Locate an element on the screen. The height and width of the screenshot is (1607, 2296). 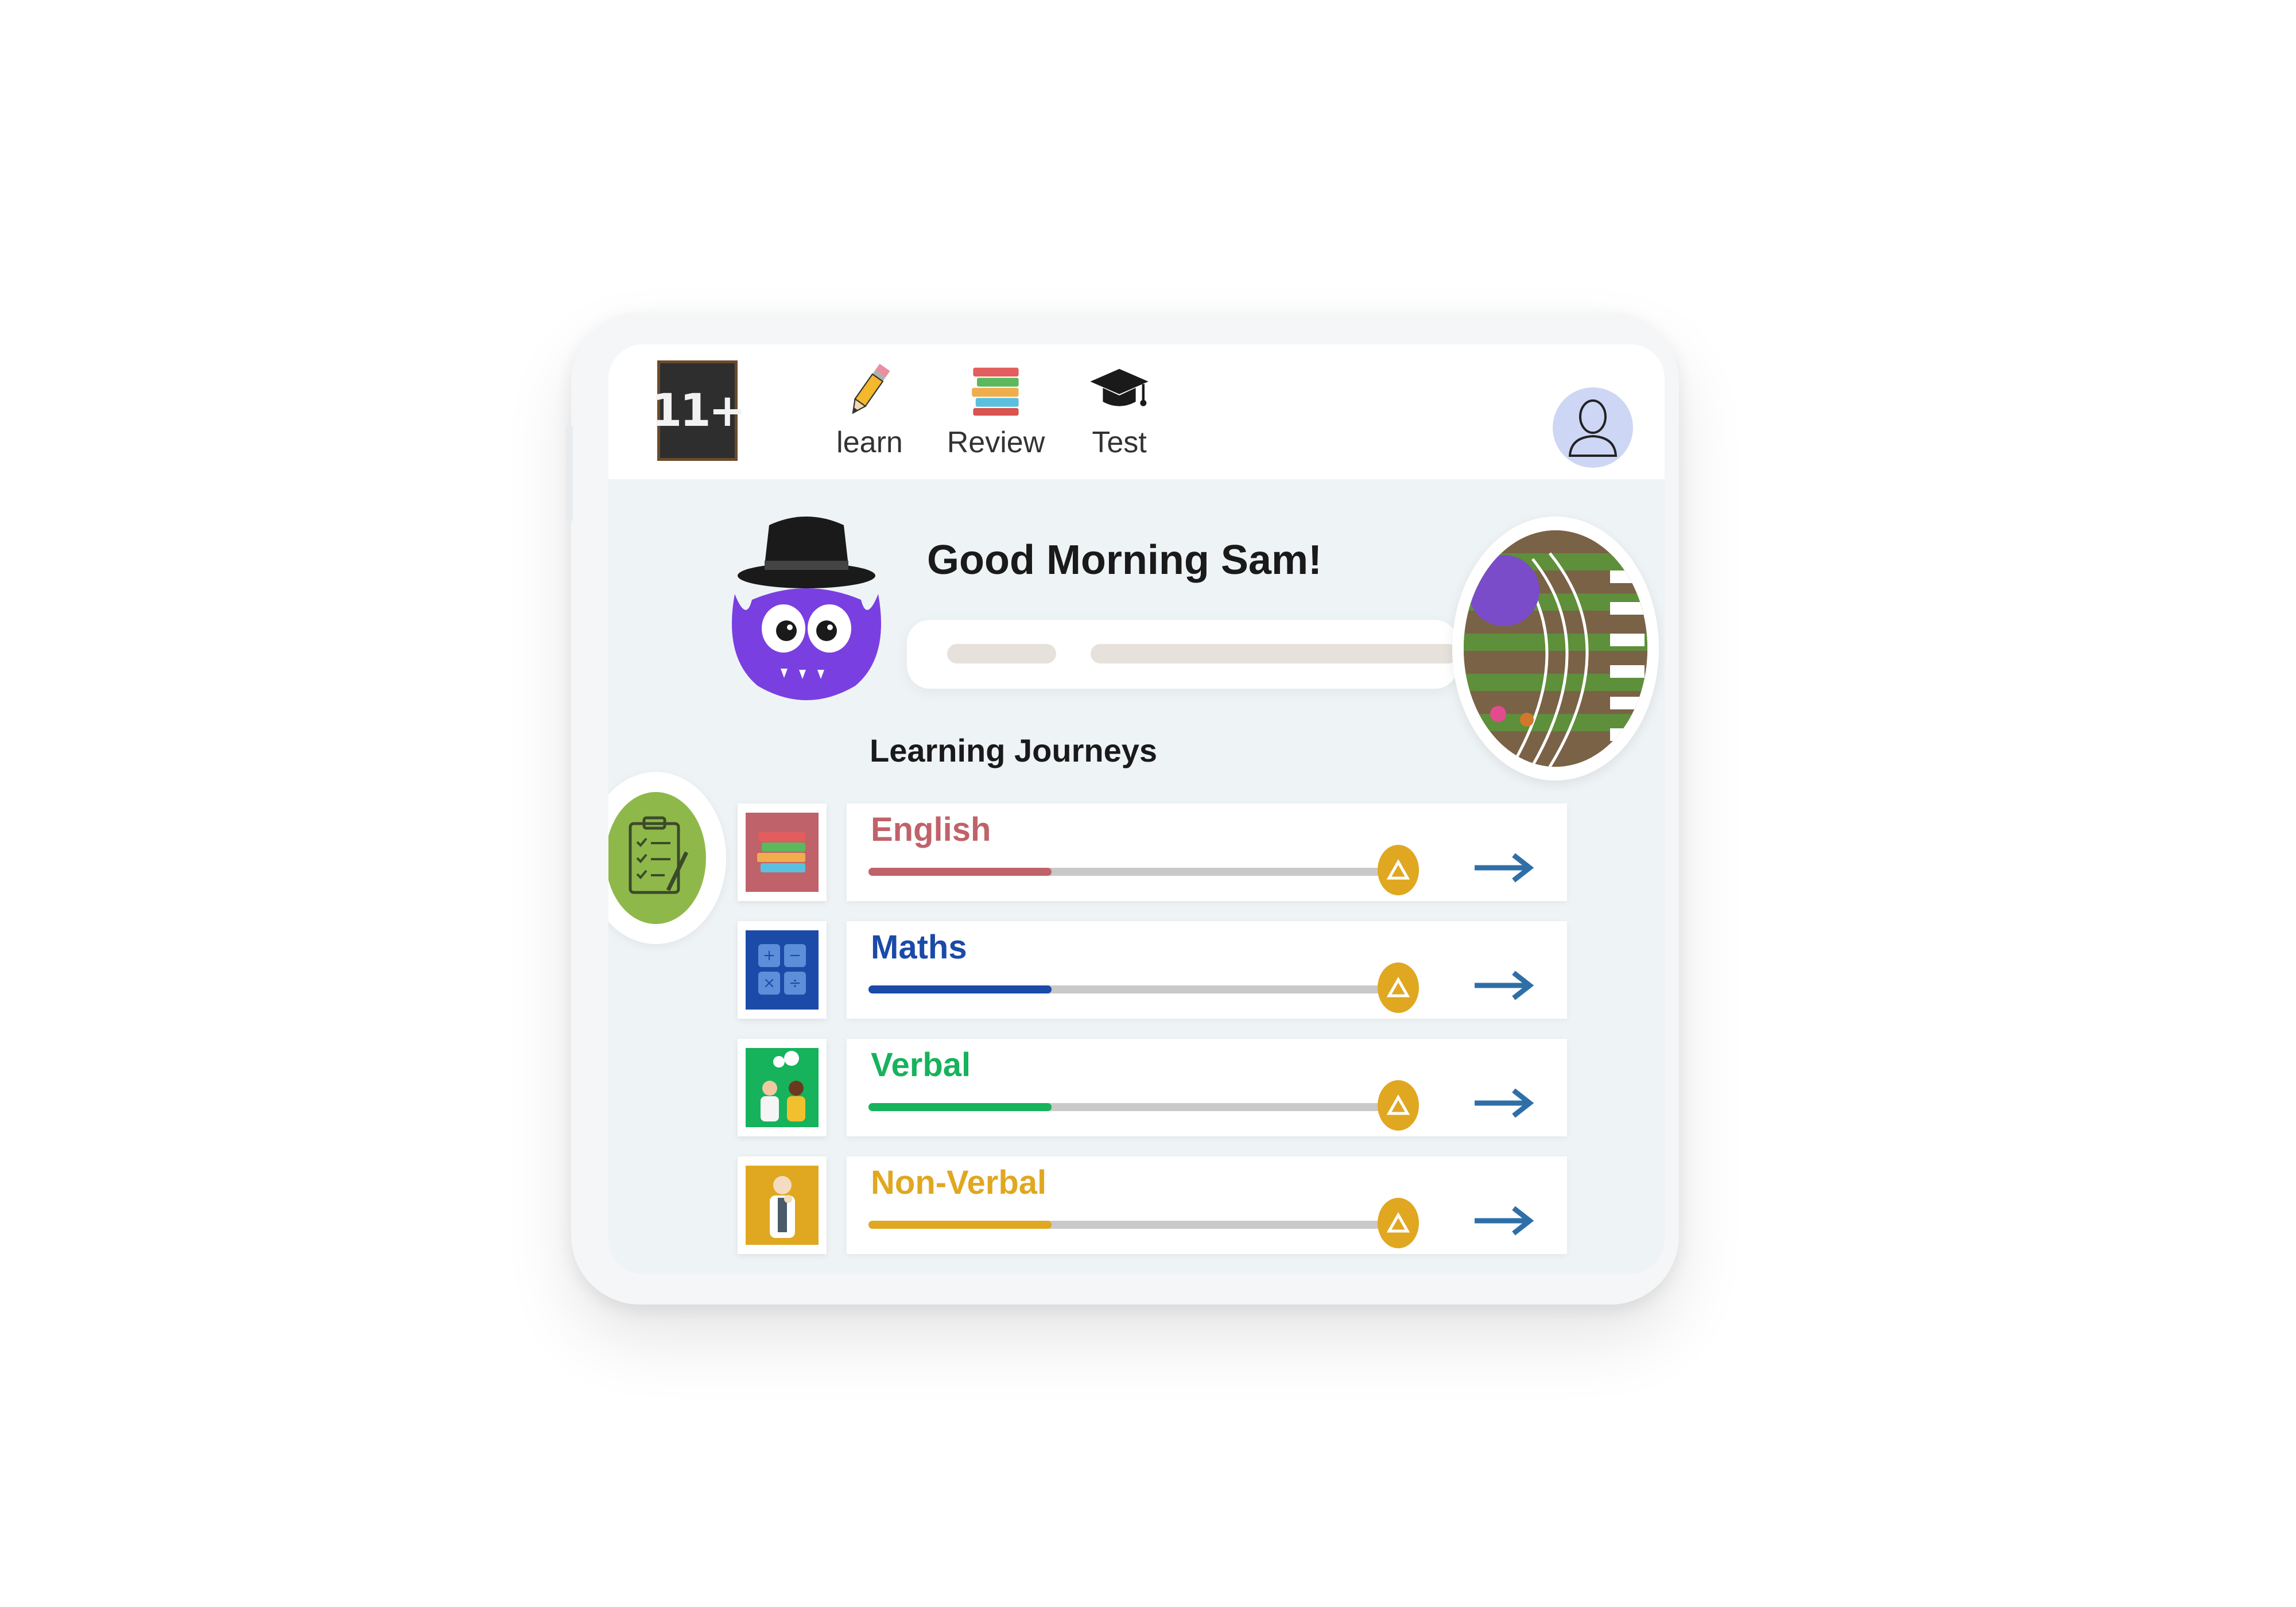
non-verbal-progress-marker is located at coordinates (1398, 1223).